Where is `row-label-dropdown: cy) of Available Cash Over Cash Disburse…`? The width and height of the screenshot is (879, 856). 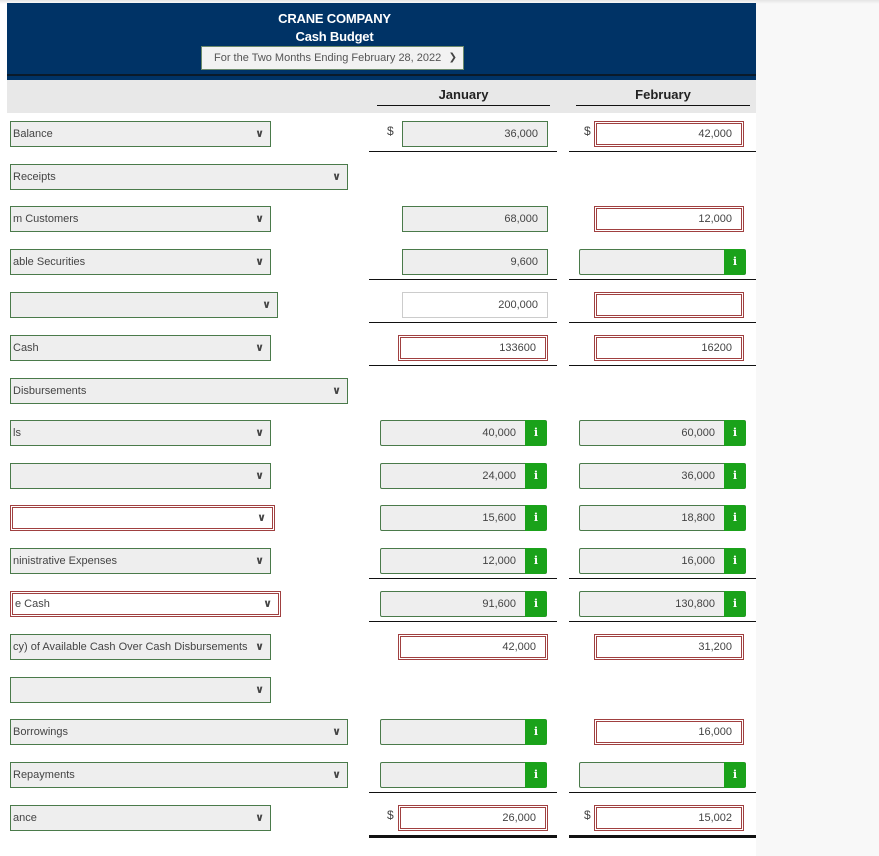 row-label-dropdown: cy) of Available Cash Over Cash Disburse… is located at coordinates (140, 647).